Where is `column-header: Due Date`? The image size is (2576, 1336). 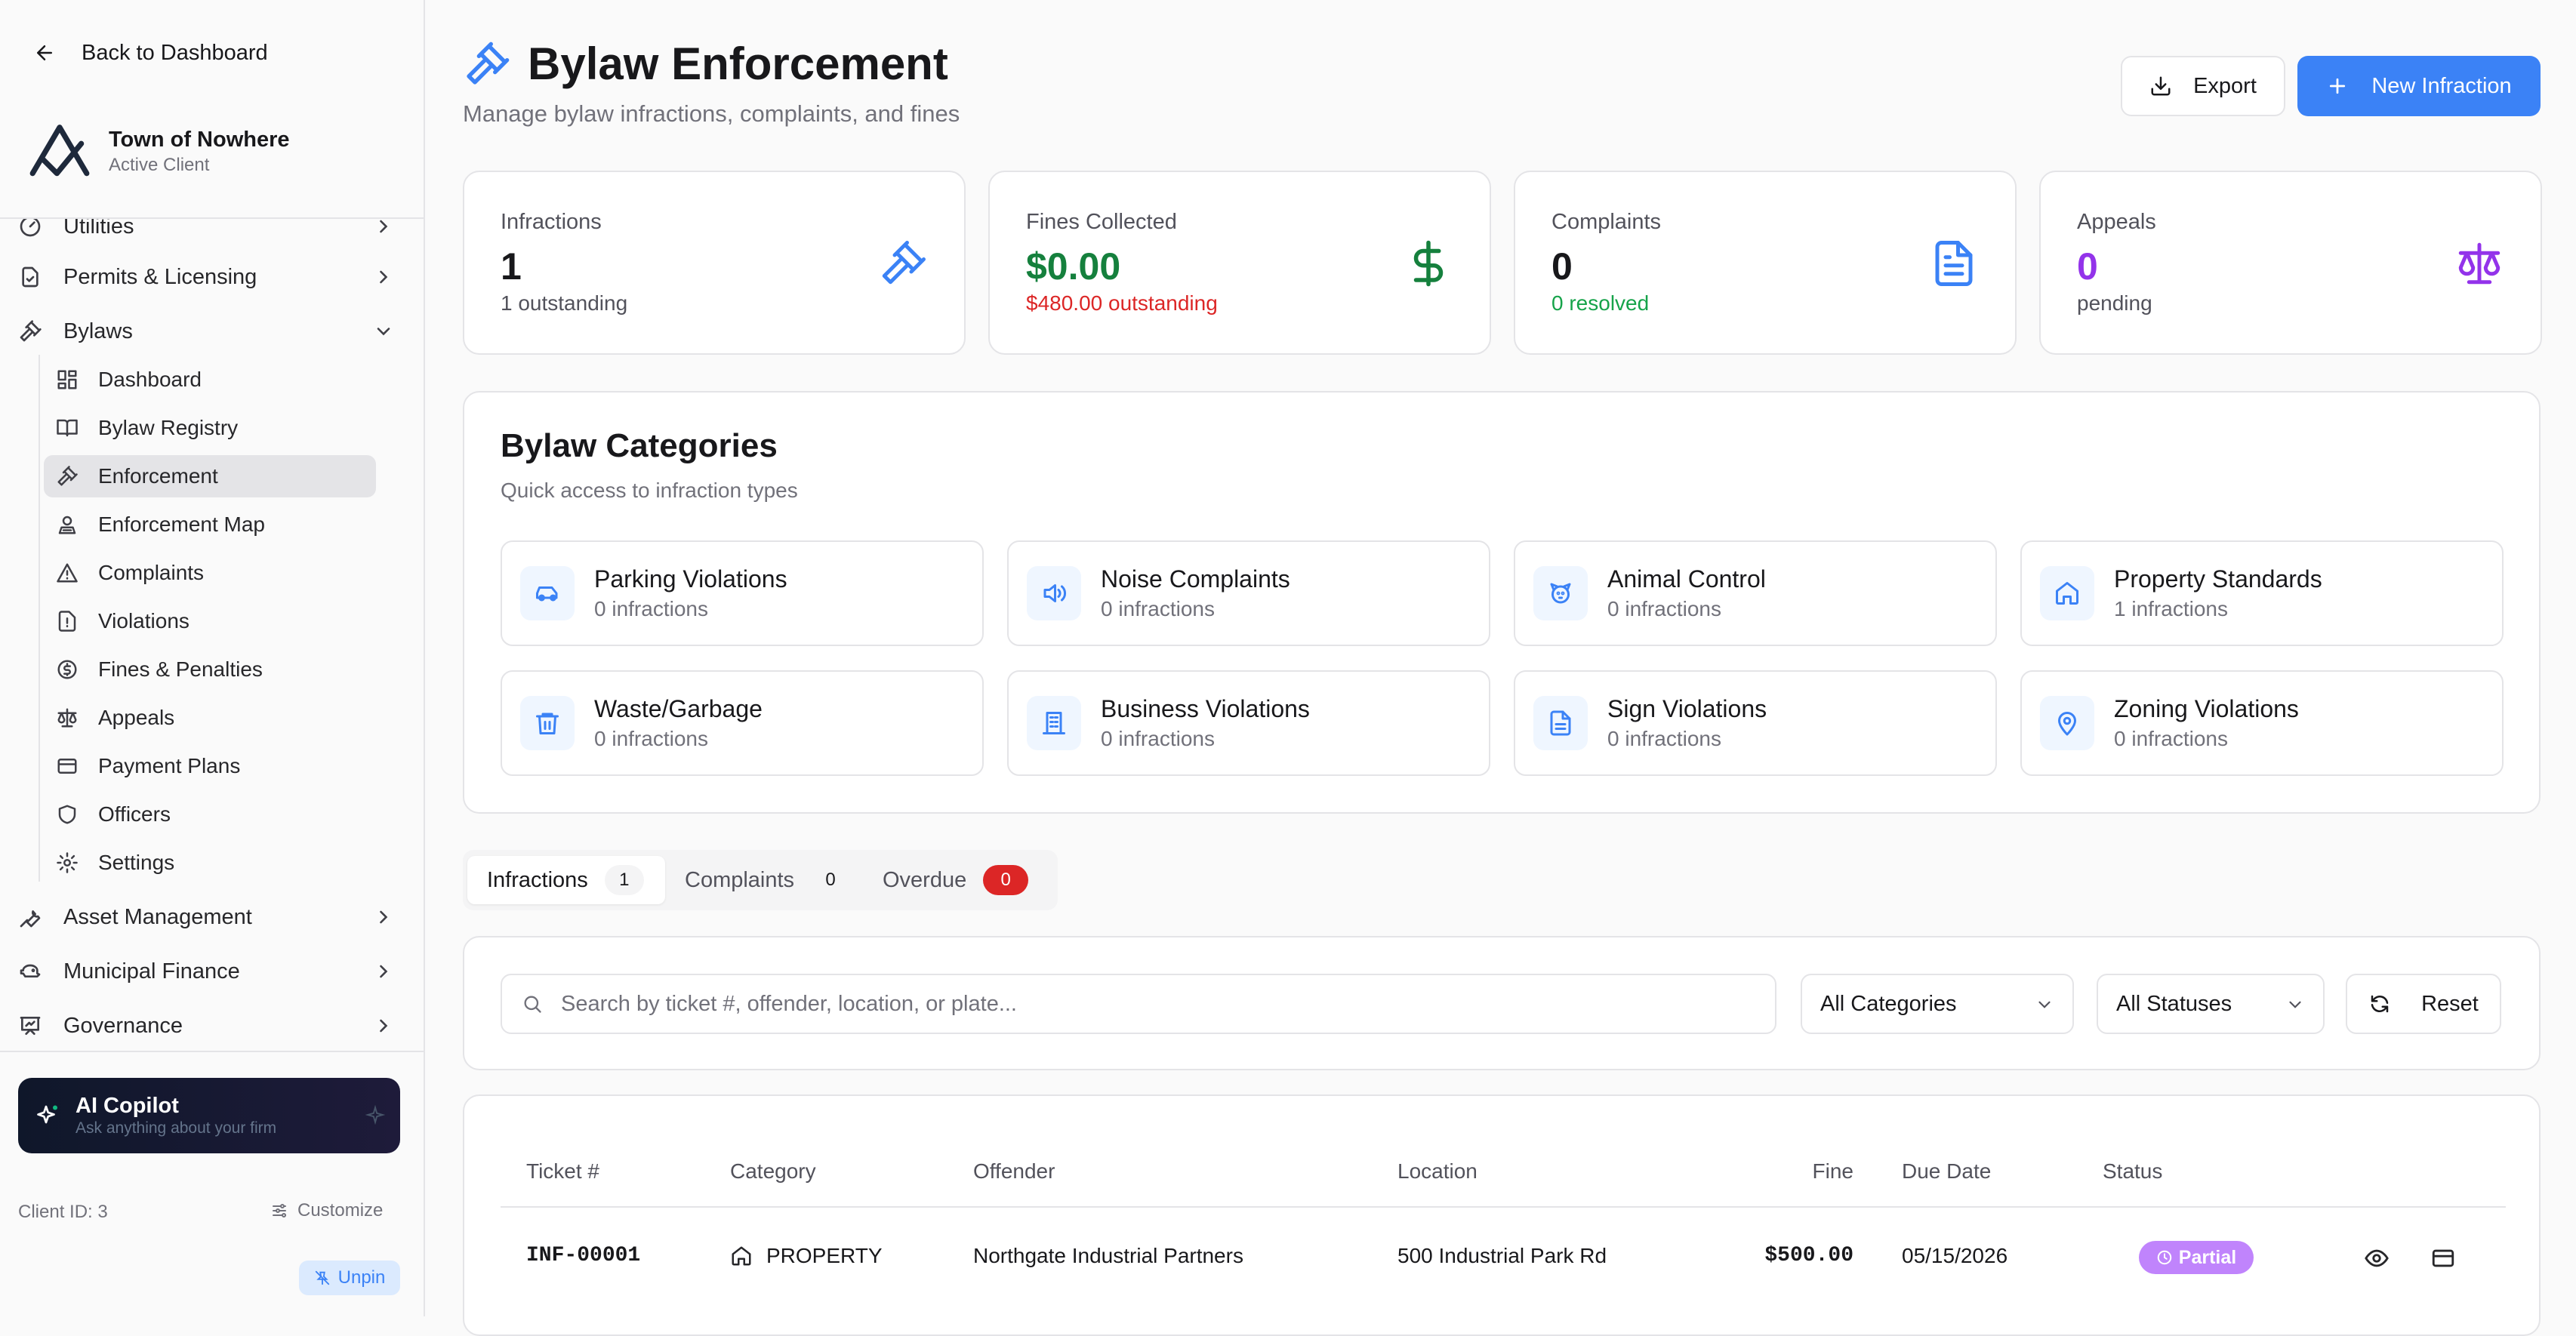 column-header: Due Date is located at coordinates (1946, 1172).